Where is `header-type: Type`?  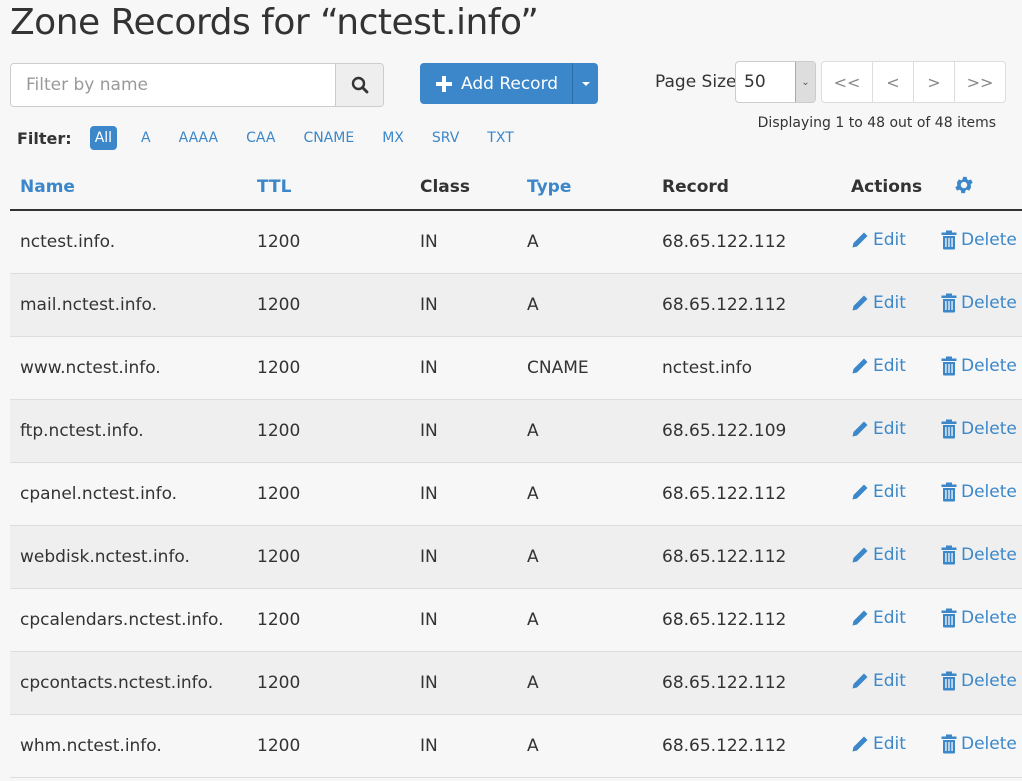
header-type: Type is located at coordinates (584, 188).